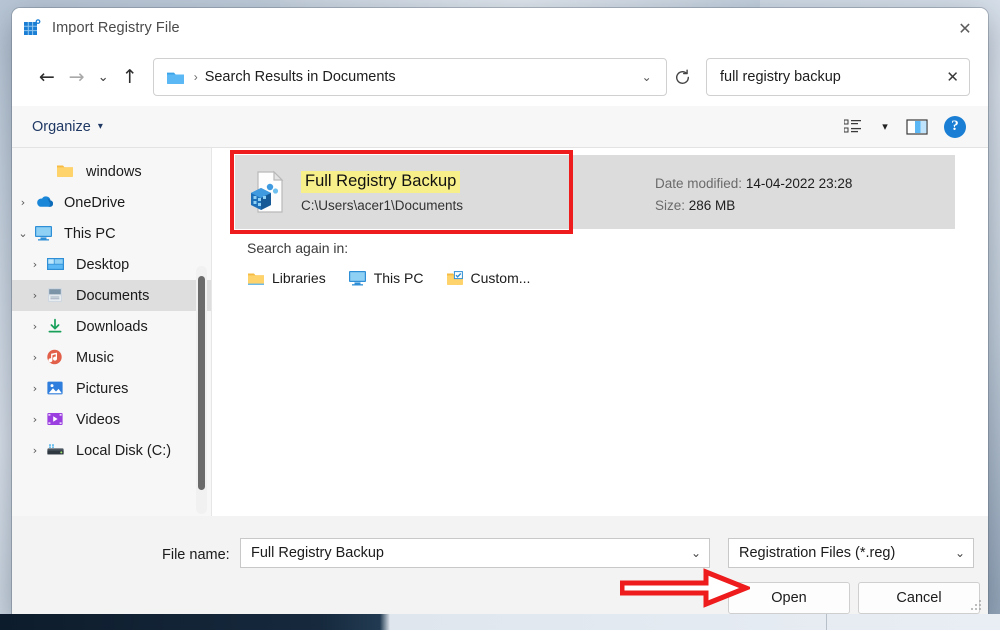 The height and width of the screenshot is (630, 1000). I want to click on file-name-label: Full Registry Backup, so click(381, 182).